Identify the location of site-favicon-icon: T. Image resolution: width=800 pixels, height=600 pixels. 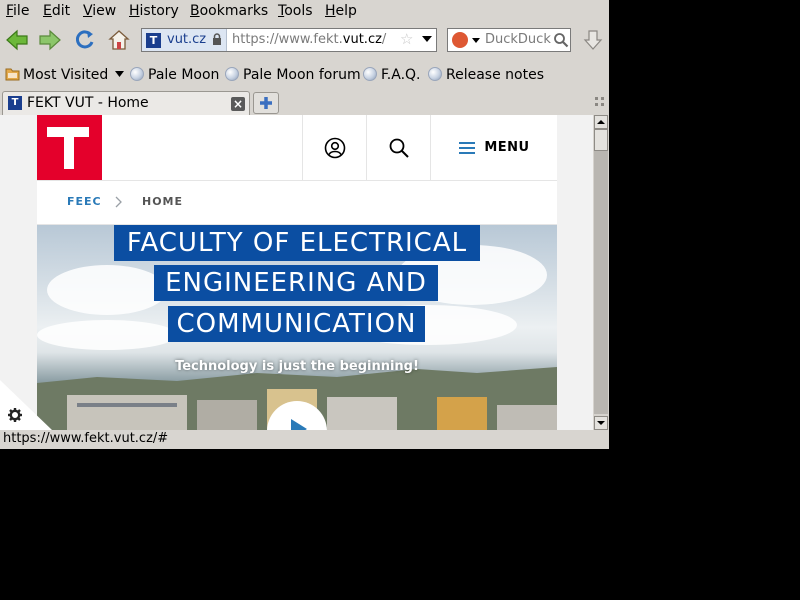
(153, 40).